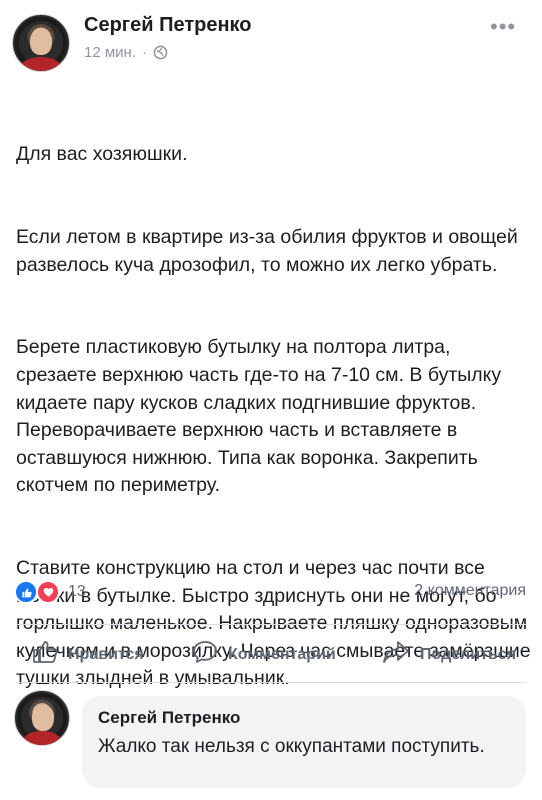 The image size is (542, 800). What do you see at coordinates (102, 154) in the screenshot?
I see `post-paragraph-1: Для вас хозяюшки.` at bounding box center [102, 154].